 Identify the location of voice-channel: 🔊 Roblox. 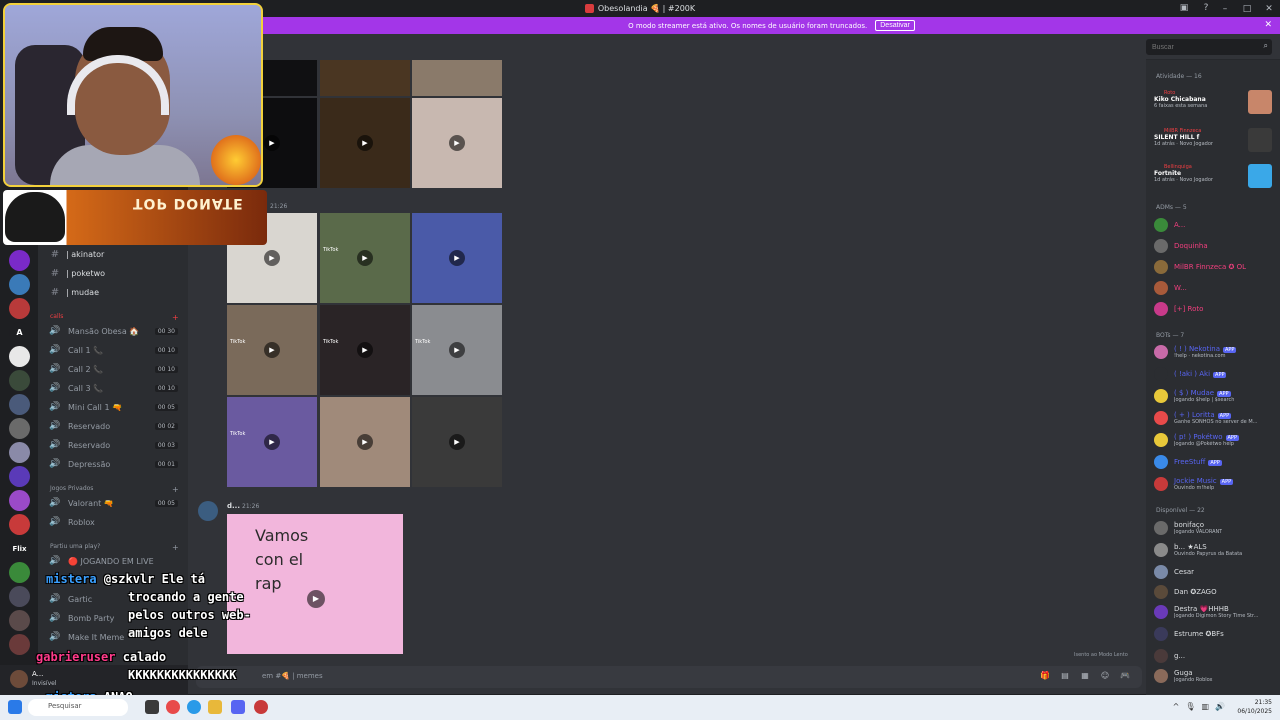
(113, 522).